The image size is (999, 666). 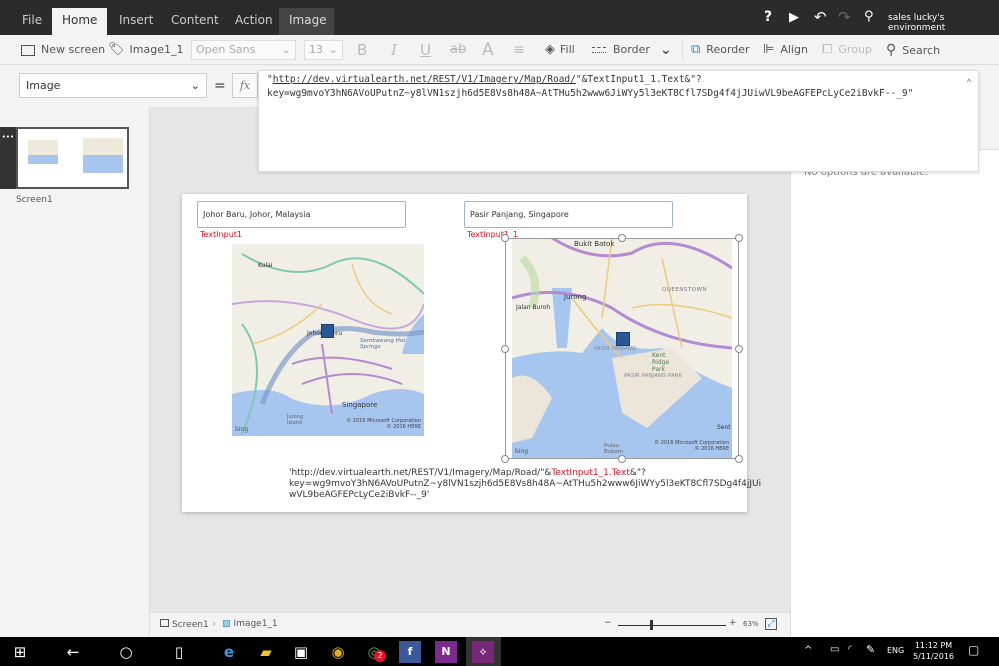 I want to click on zoom-slider, so click(x=672, y=625).